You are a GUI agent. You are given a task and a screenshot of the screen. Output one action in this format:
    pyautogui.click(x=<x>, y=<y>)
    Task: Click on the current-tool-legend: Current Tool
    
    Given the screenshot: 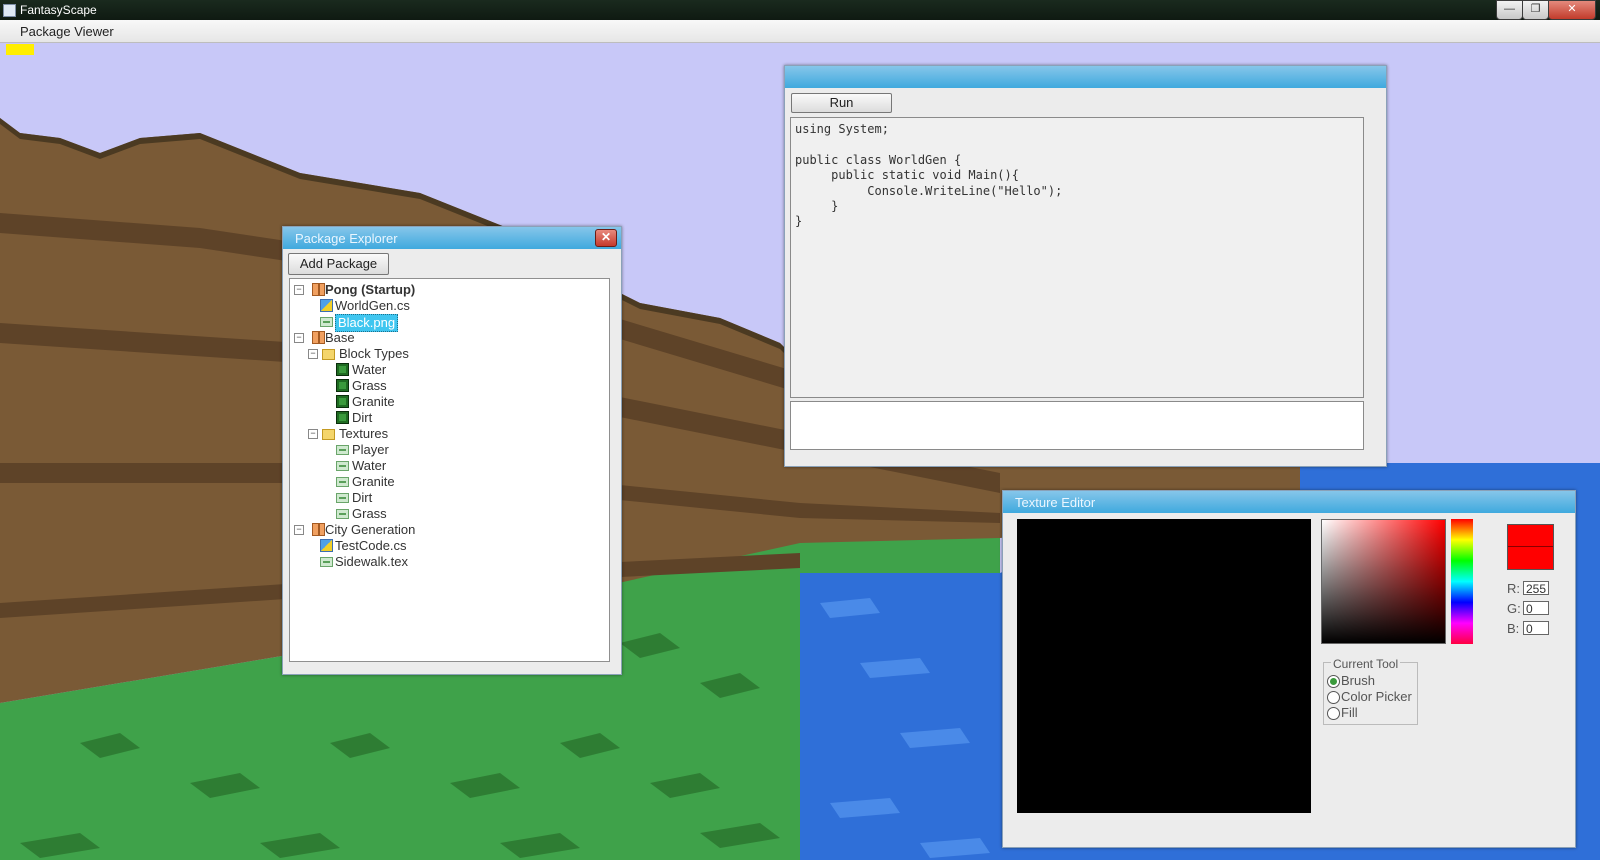 What is the action you would take?
    pyautogui.click(x=1366, y=664)
    